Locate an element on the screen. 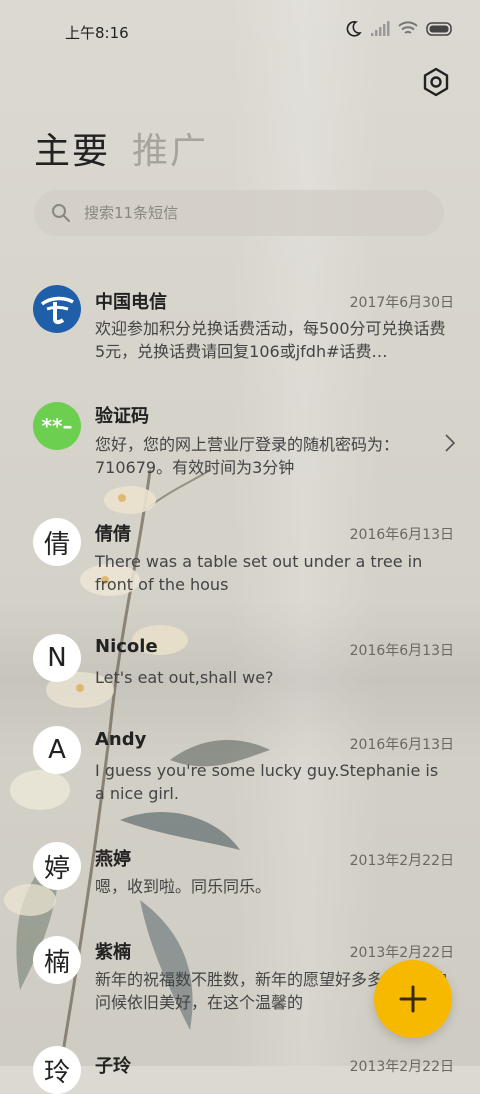 This screenshot has height=1094, width=480. chevron-right-icon is located at coordinates (450, 443).